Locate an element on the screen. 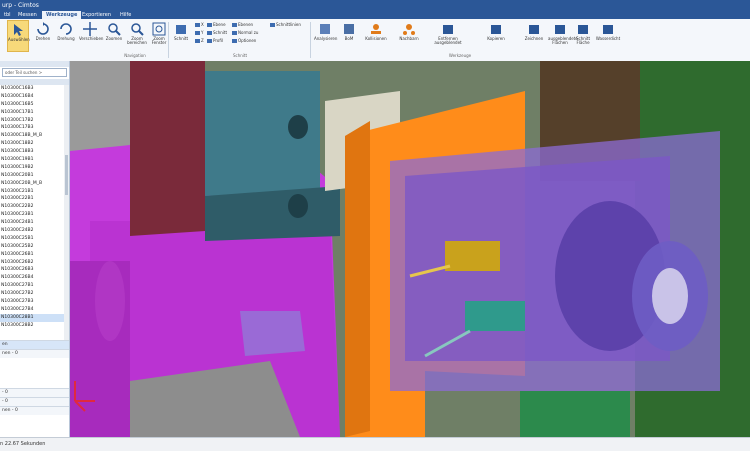 The image size is (750, 451). tree-item: N10300C26B2 is located at coordinates (34, 263).